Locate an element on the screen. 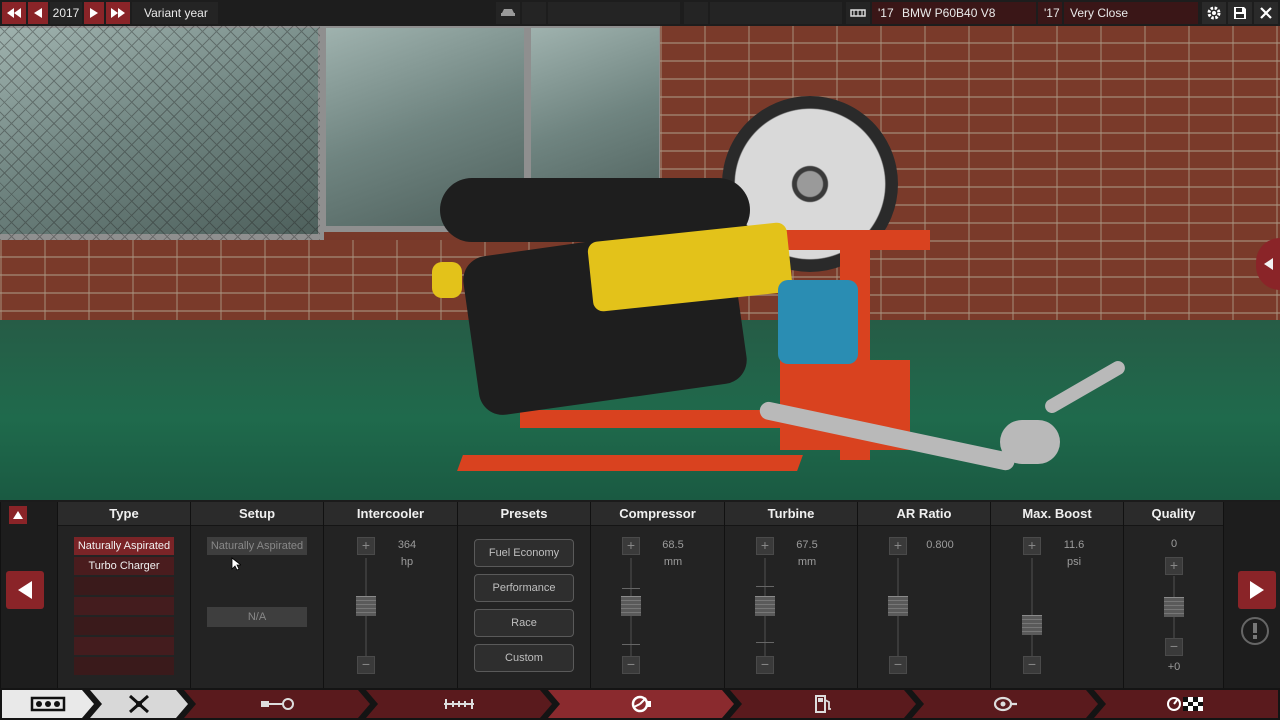 The height and width of the screenshot is (720, 1280). setup-na: N/A is located at coordinates (257, 617).